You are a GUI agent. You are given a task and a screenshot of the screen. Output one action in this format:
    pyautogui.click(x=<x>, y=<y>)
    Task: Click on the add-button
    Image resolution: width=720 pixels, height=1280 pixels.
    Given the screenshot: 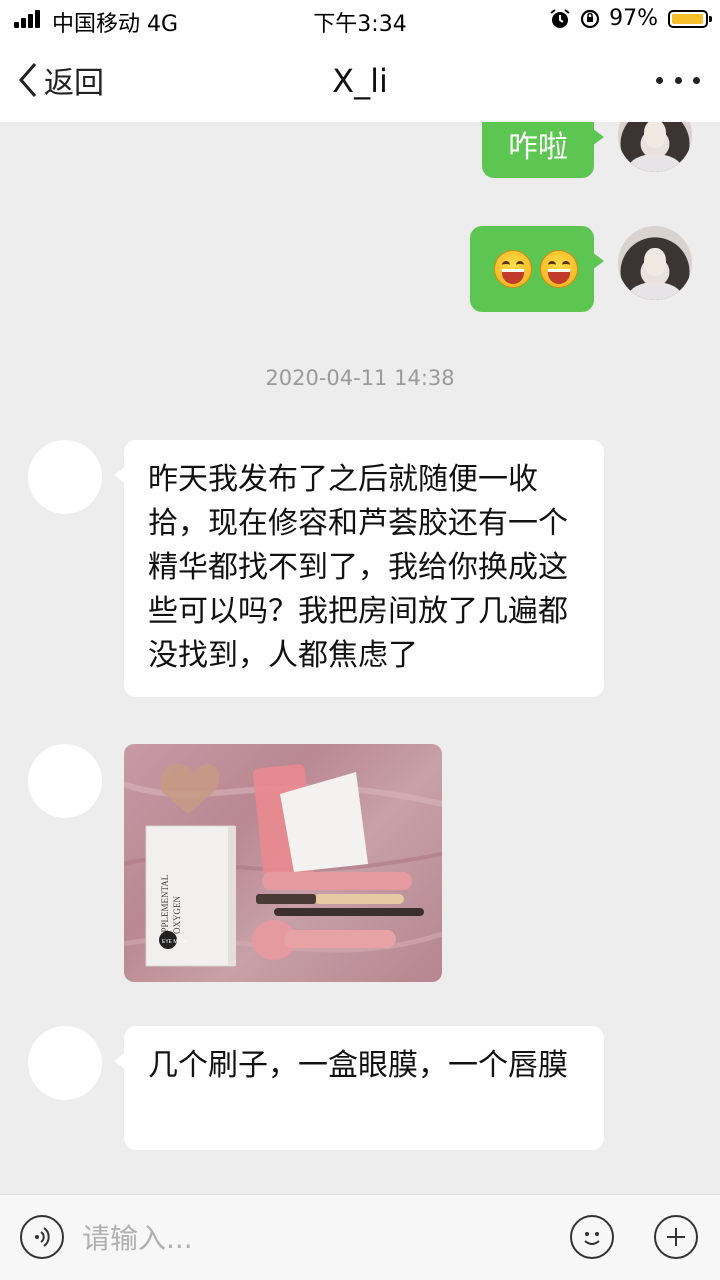 What is the action you would take?
    pyautogui.click(x=676, y=1237)
    